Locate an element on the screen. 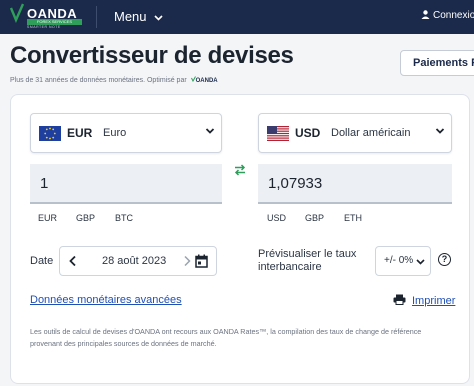 The image size is (474, 386). date-picker: 28 août 2023 is located at coordinates (138, 261).